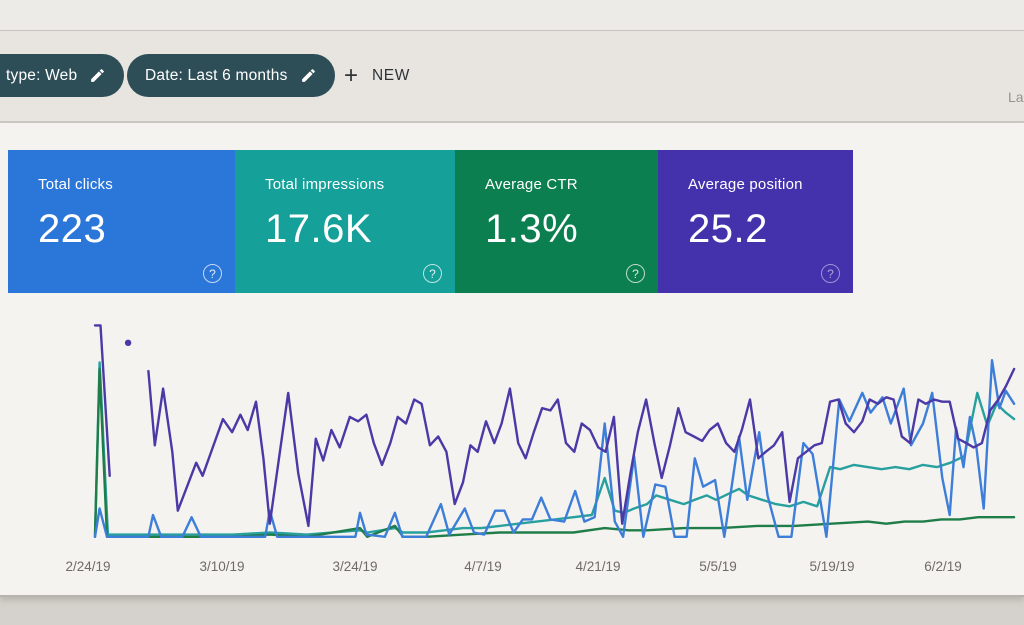 Image resolution: width=1024 pixels, height=625 pixels. I want to click on x-axis-label: 4/7/19, so click(483, 566).